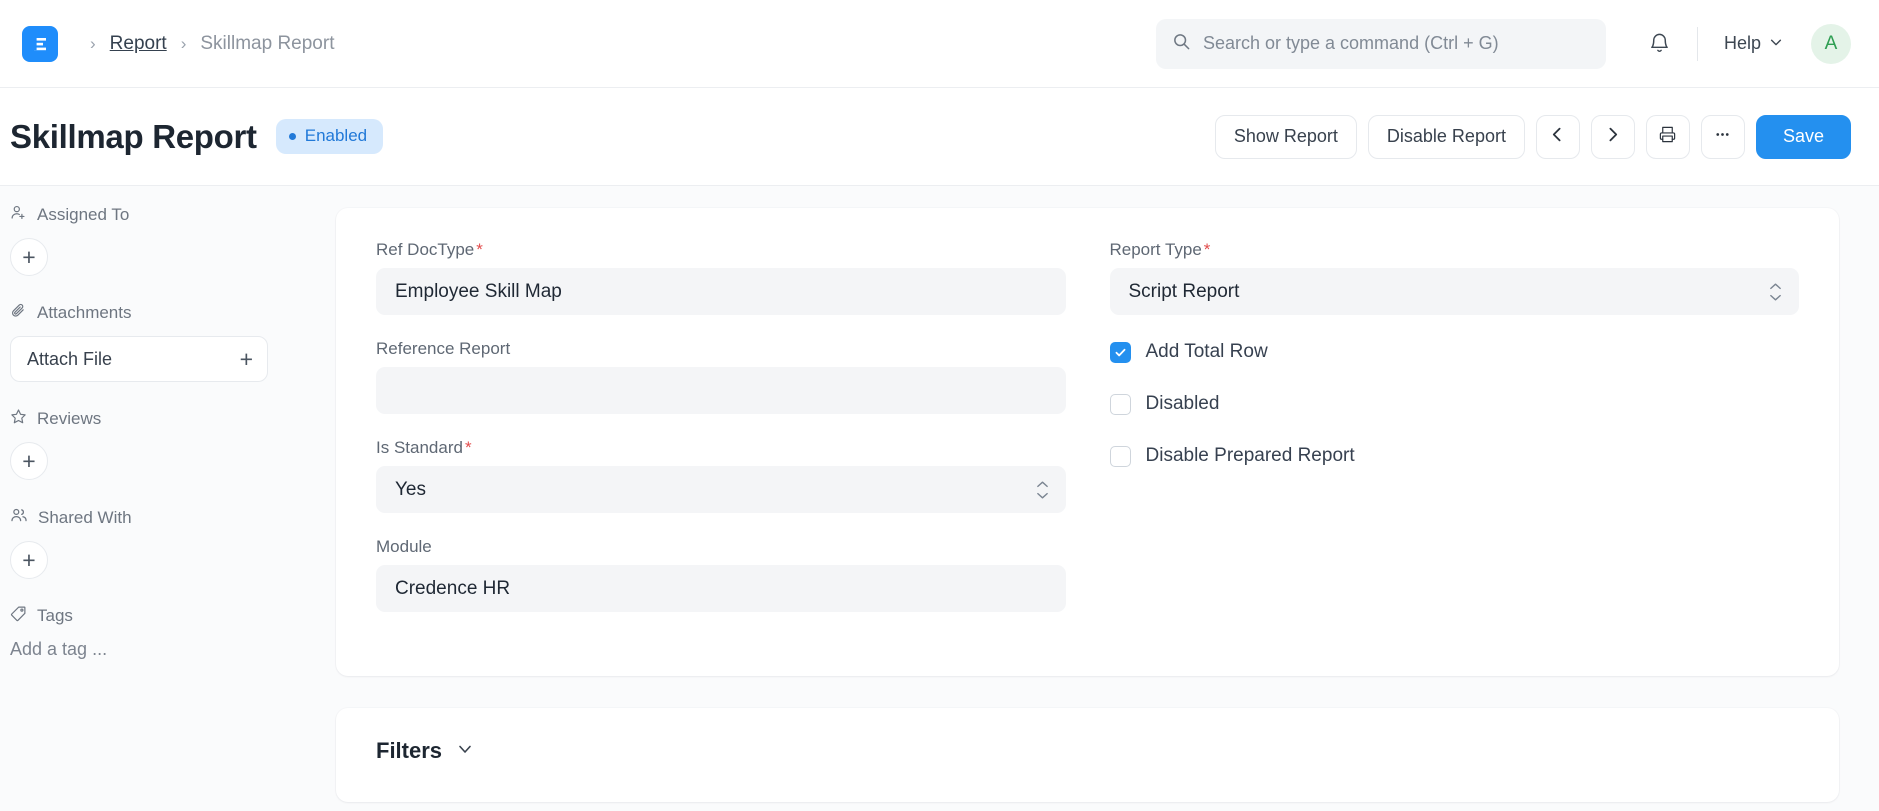  What do you see at coordinates (1697, 43) in the screenshot?
I see `navbar-divider` at bounding box center [1697, 43].